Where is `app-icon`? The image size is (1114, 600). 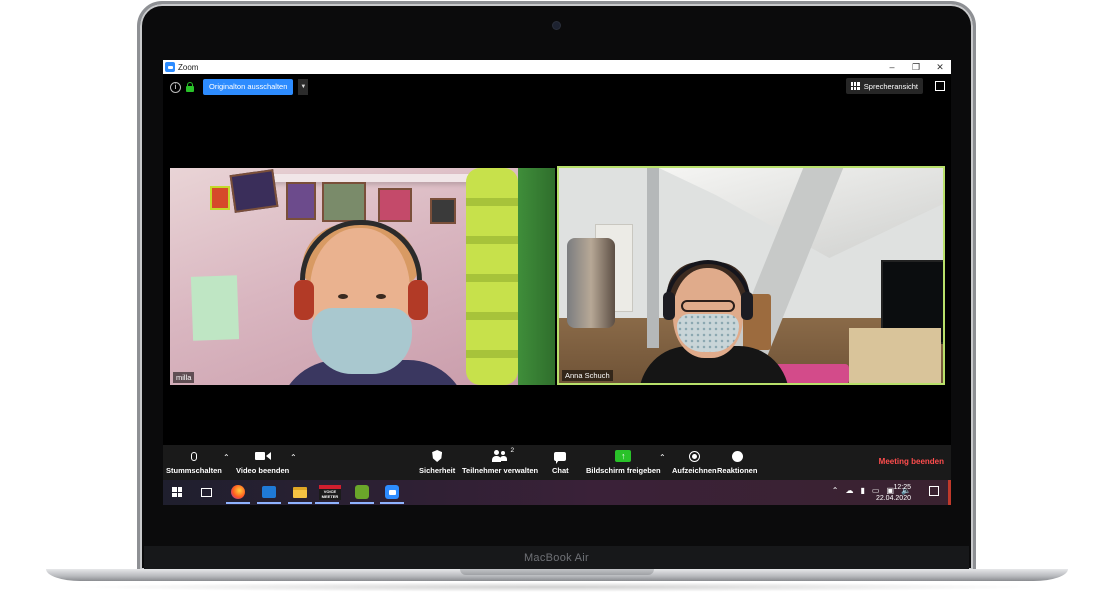 app-icon is located at coordinates (362, 494).